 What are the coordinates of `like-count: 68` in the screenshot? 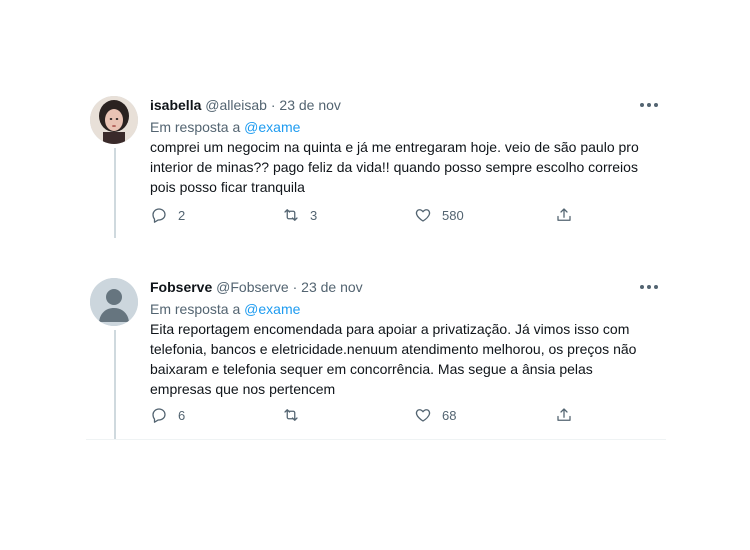 It's located at (449, 415).